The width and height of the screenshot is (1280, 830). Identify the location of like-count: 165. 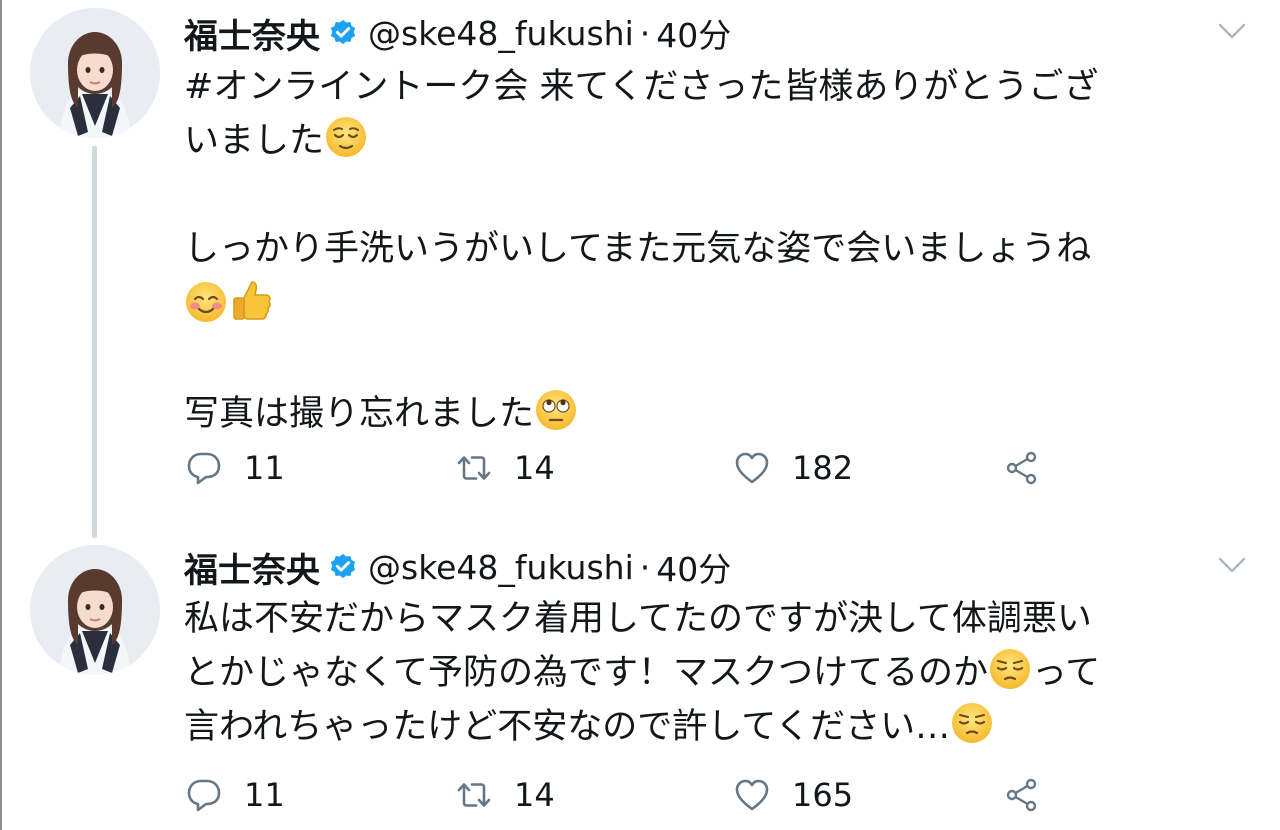
(823, 795).